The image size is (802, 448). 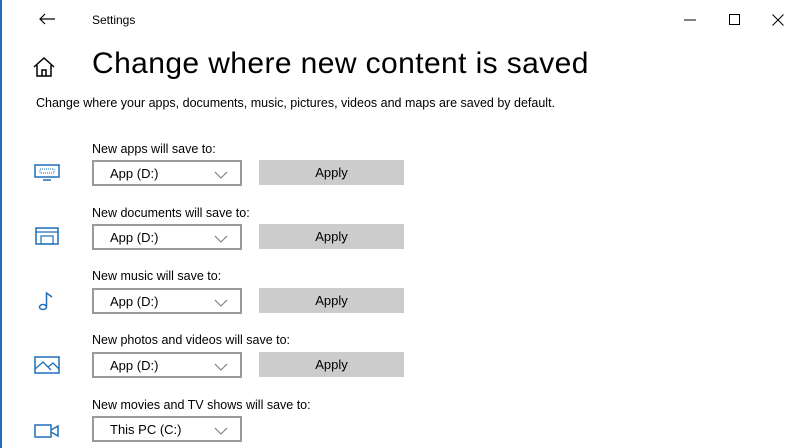 I want to click on movies-drive-dropdown: This PC (C:), so click(x=167, y=429).